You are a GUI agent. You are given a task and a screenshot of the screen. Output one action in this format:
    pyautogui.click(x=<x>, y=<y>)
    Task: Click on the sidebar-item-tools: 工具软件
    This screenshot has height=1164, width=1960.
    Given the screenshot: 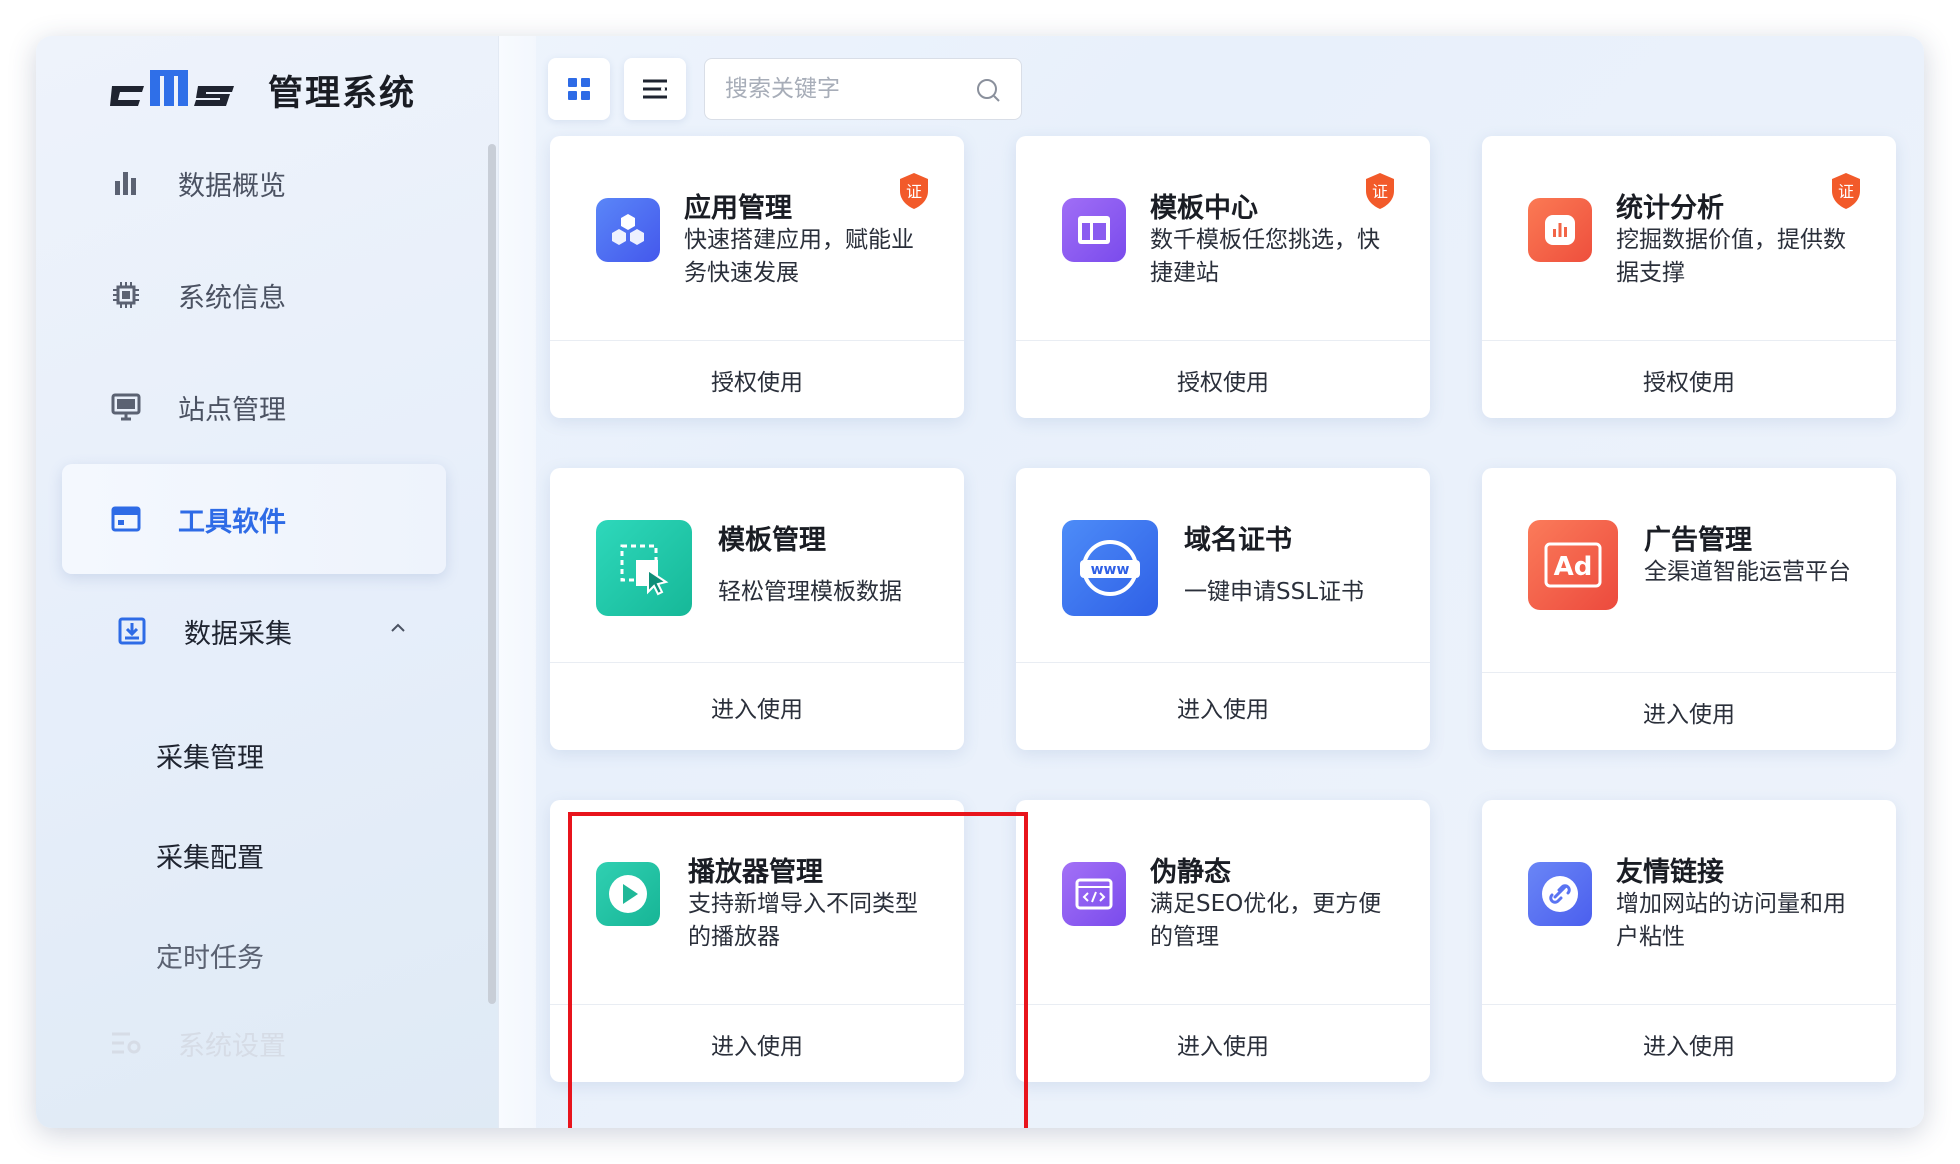 What is the action you would take?
    pyautogui.click(x=254, y=519)
    